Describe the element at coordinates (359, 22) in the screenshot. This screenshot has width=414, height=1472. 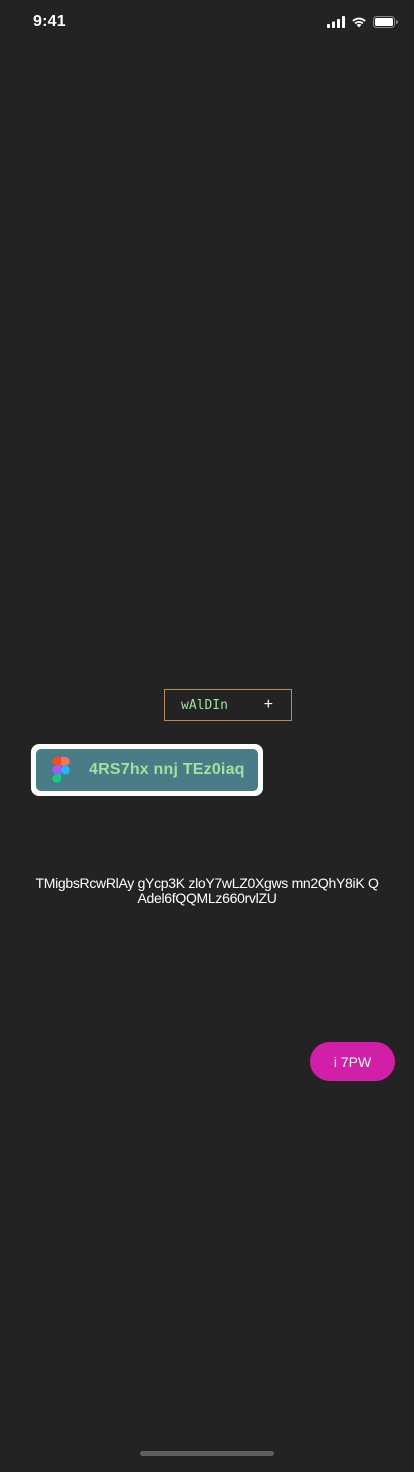
I see `wifi-icon` at that location.